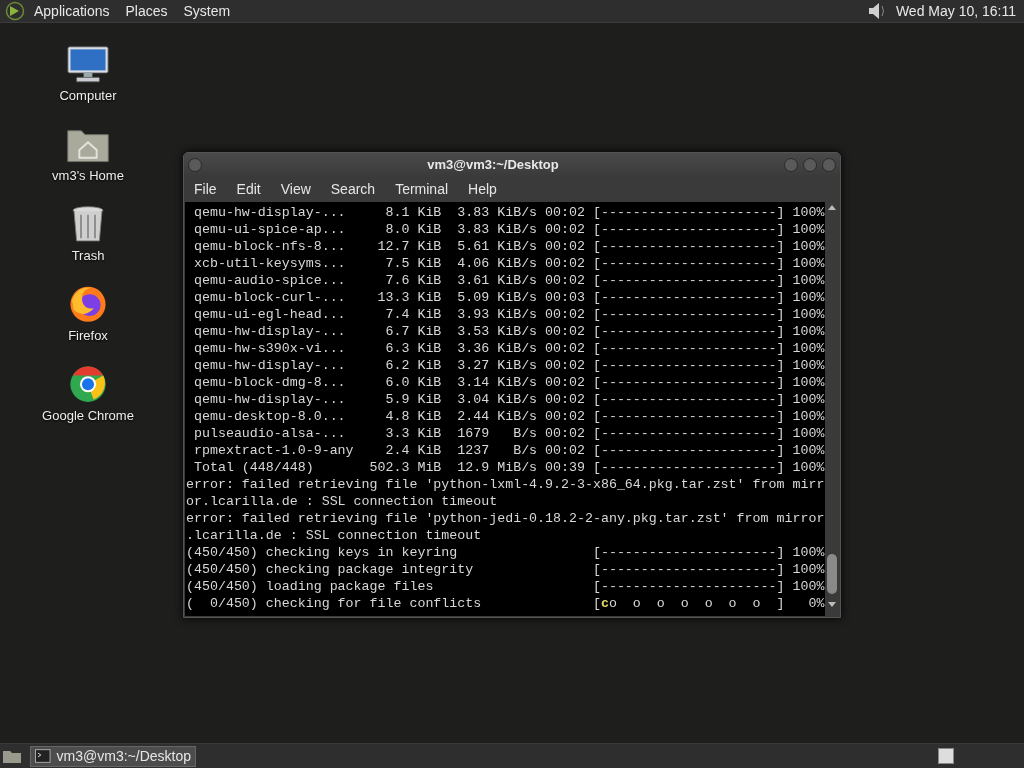  Describe the element at coordinates (508, 365) in the screenshot. I see `terminal-line: qemu-hw-display-... 6.2 KiB 3.27 KiB/s 00:02 [----------------------] 100%` at that location.